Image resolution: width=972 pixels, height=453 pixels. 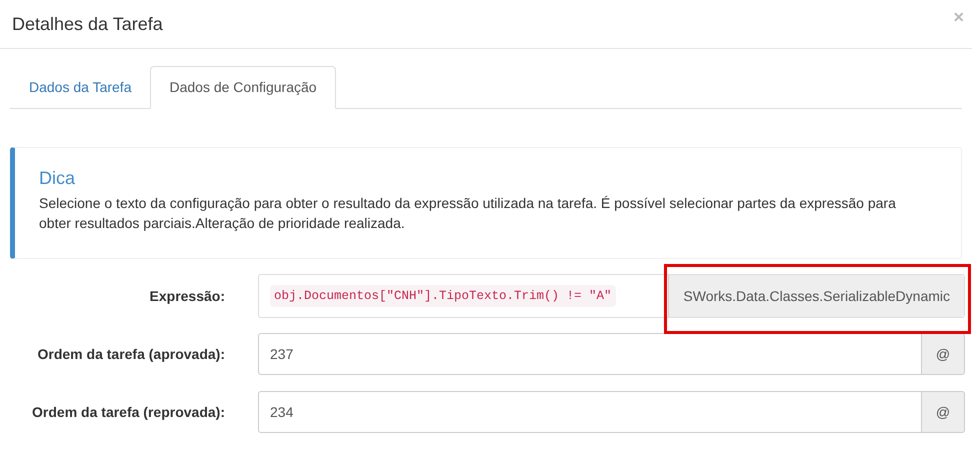 I want to click on tip-title: Dica, so click(x=57, y=178).